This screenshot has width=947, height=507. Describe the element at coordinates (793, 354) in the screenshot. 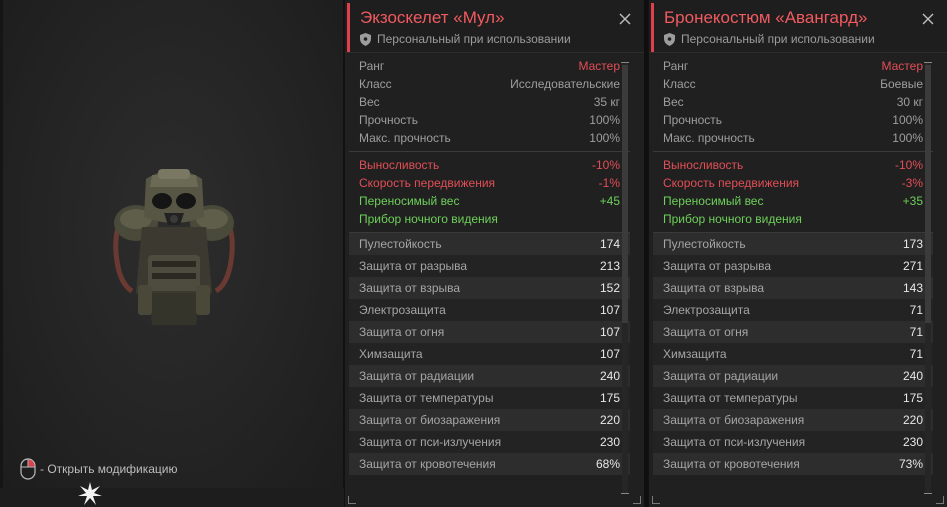

I see `stat-row: Химзащита 71` at that location.